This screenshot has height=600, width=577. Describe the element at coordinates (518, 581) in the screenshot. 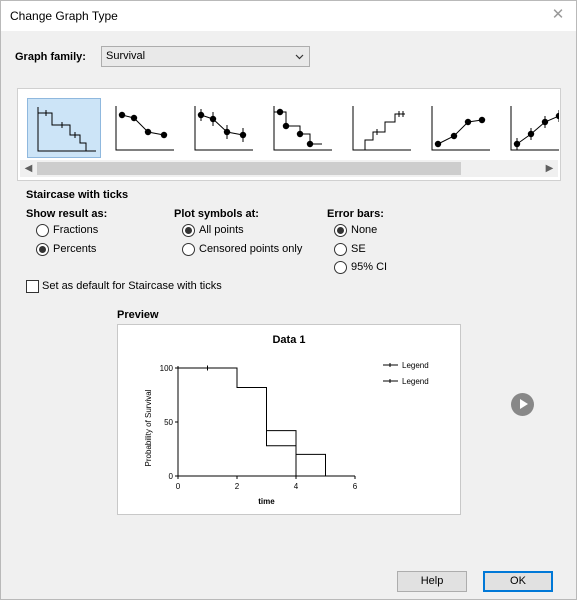

I see `ok-button: OK` at that location.